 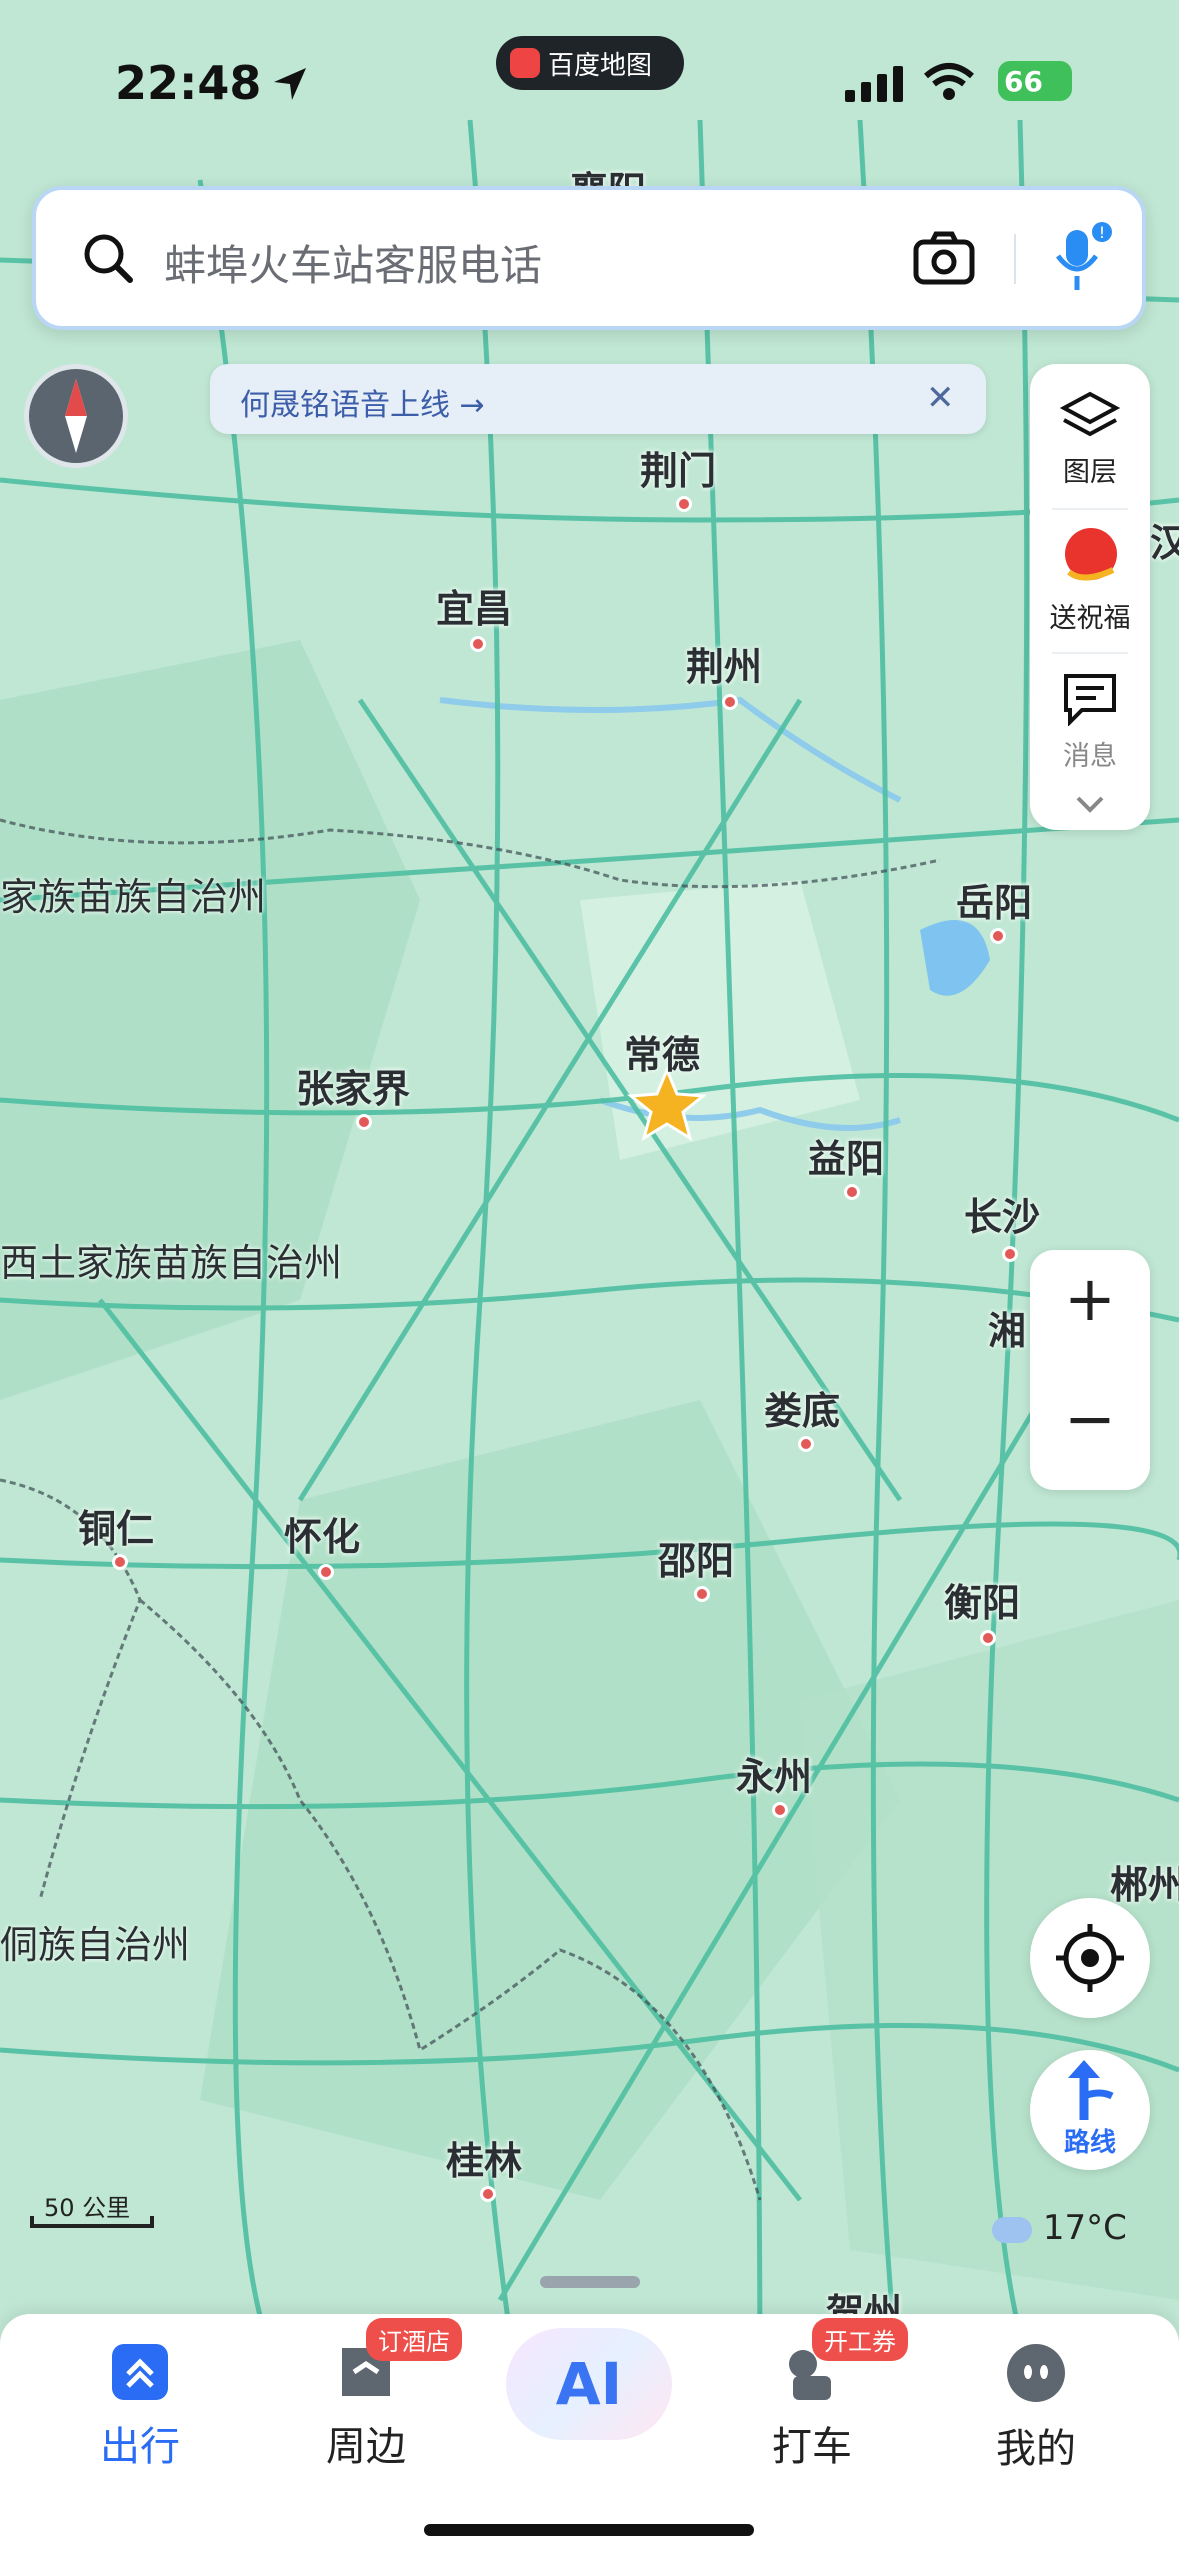 What do you see at coordinates (982, 1599) in the screenshot?
I see `city-label-hengyang: 衡阳` at bounding box center [982, 1599].